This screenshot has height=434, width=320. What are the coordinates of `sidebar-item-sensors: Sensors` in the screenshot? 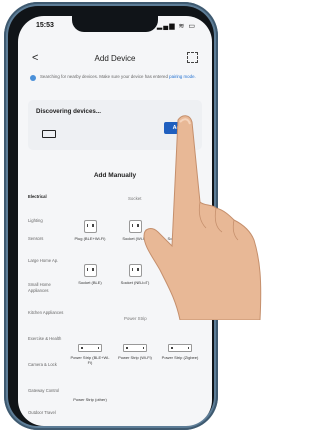 It's located at (46, 239).